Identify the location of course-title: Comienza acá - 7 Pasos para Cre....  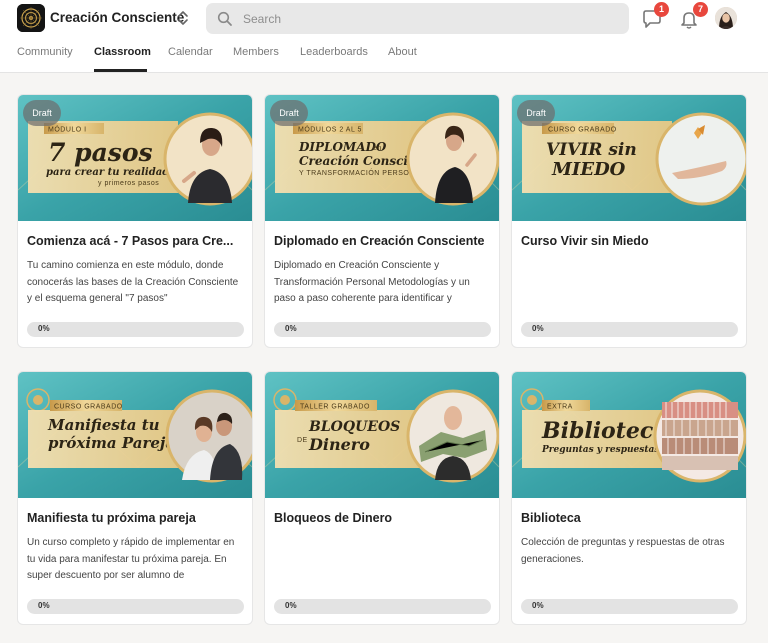
(135, 241).